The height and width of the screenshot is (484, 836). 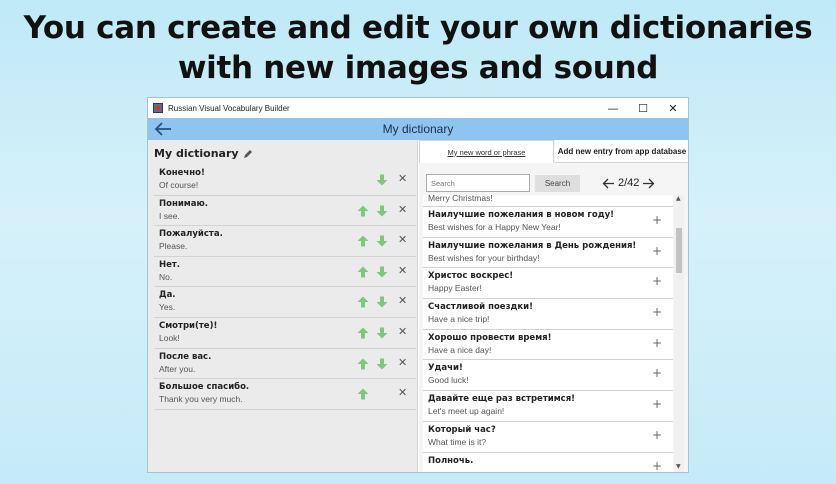 What do you see at coordinates (673, 108) in the screenshot?
I see `close-window-button: ✕` at bounding box center [673, 108].